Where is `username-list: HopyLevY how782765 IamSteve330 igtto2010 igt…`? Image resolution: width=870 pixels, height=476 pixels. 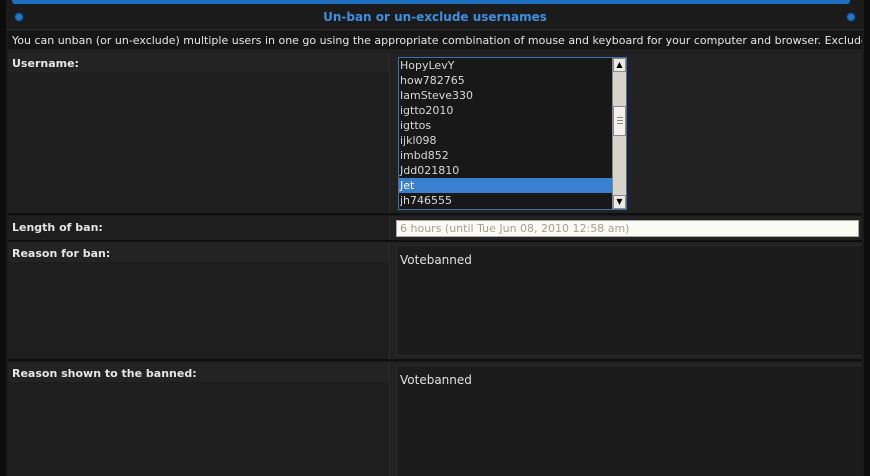 username-list: HopyLevY how782765 IamSteve330 igtto2010 igt… is located at coordinates (505, 133).